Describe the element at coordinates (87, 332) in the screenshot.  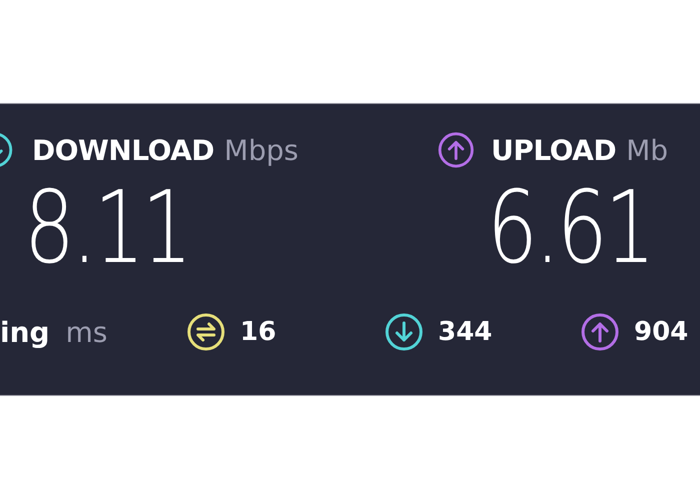
I see `unit-label: ms` at that location.